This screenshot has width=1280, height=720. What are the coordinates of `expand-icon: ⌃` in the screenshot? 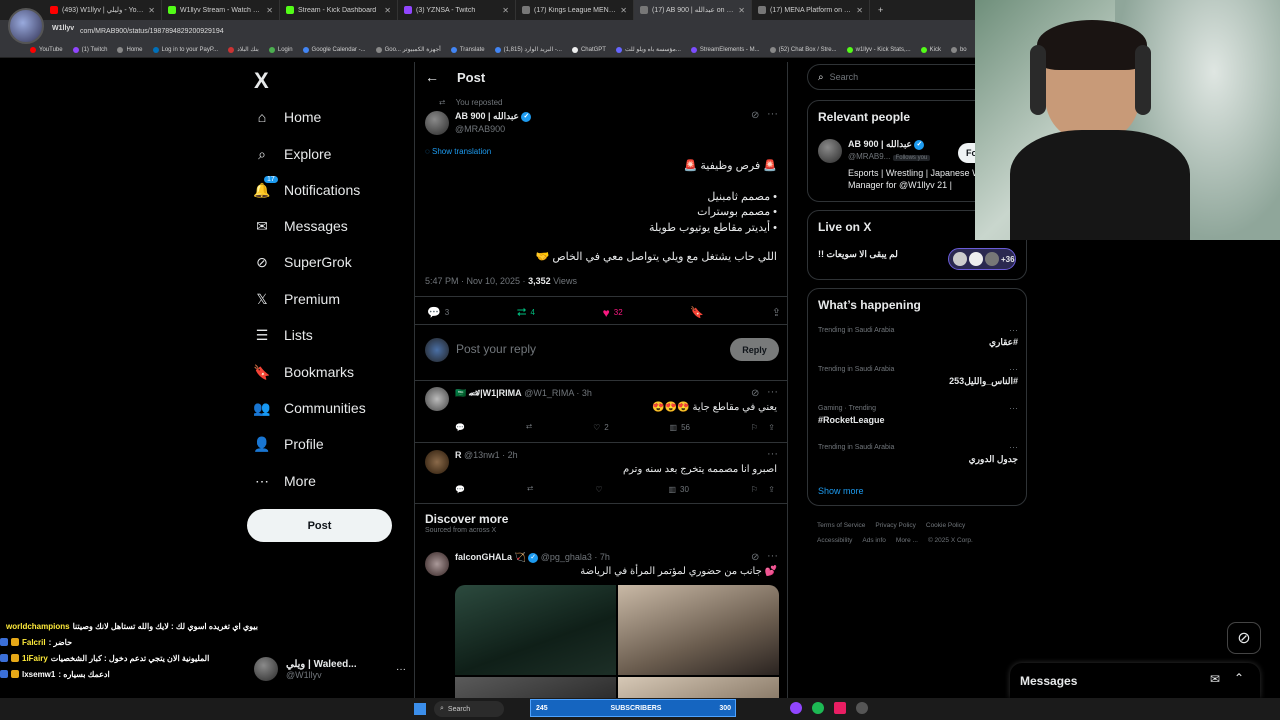 It's located at (1239, 678).